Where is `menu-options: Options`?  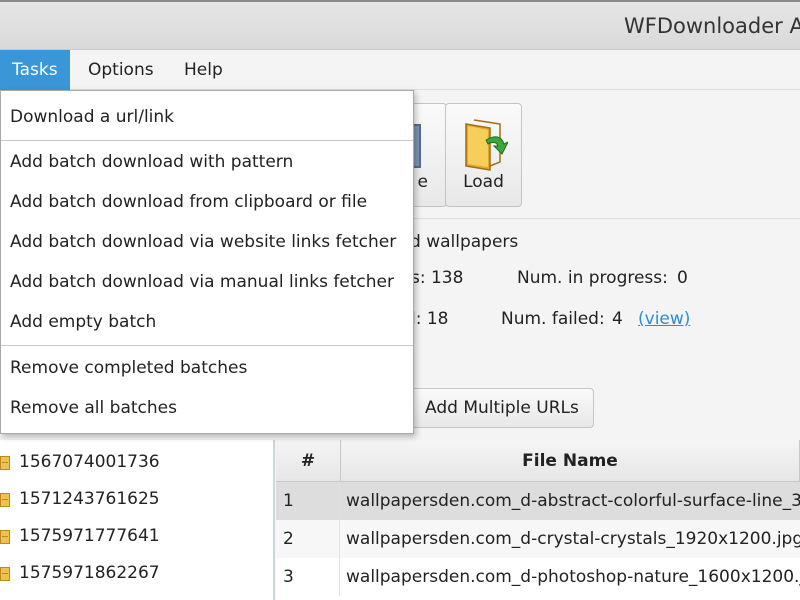
menu-options: Options is located at coordinates (121, 70).